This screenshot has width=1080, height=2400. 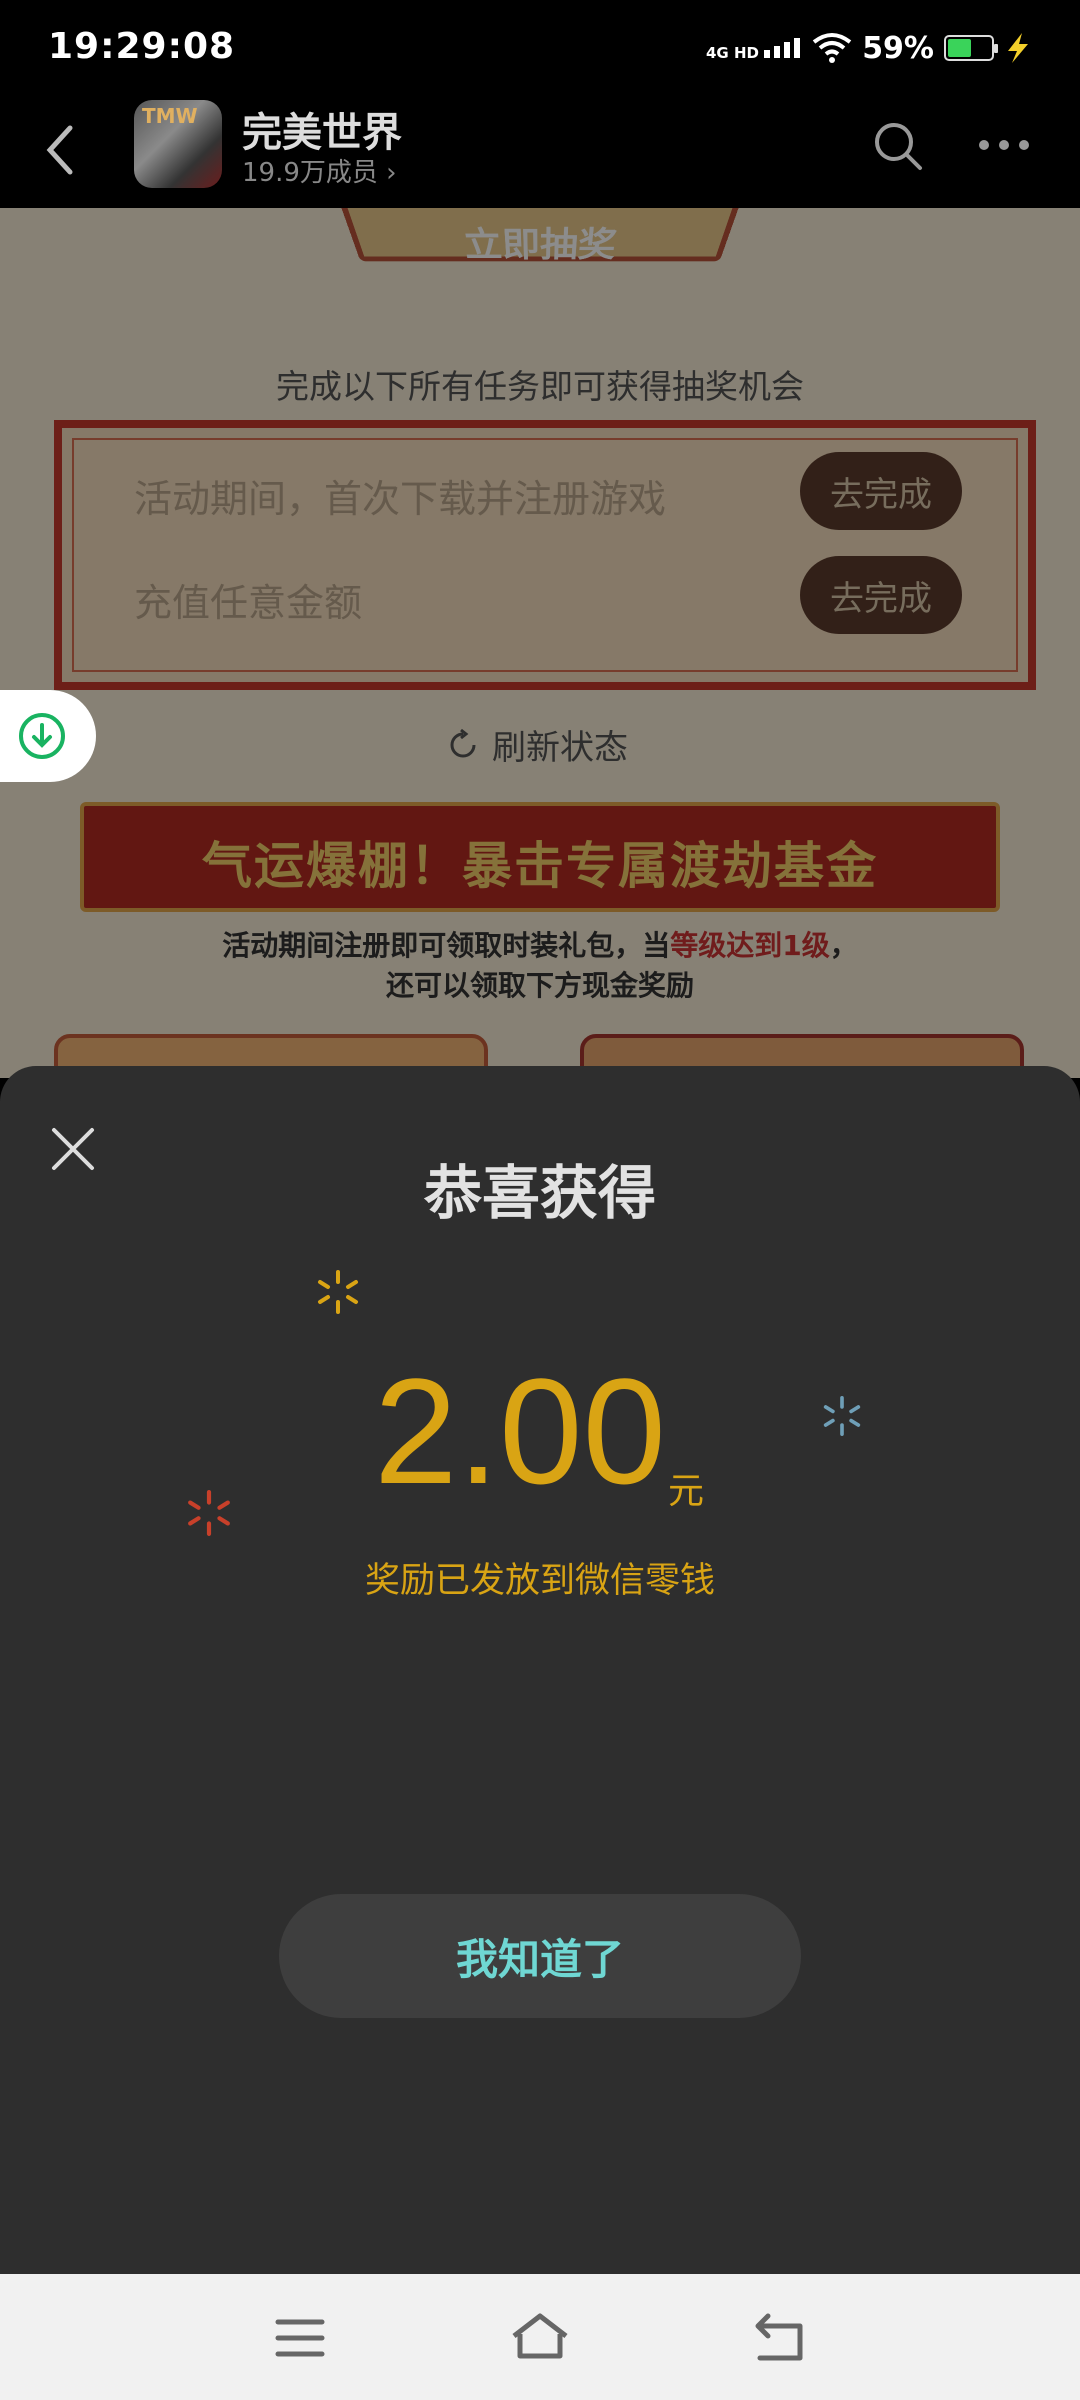 What do you see at coordinates (780, 2338) in the screenshot?
I see `back-nav-icon` at bounding box center [780, 2338].